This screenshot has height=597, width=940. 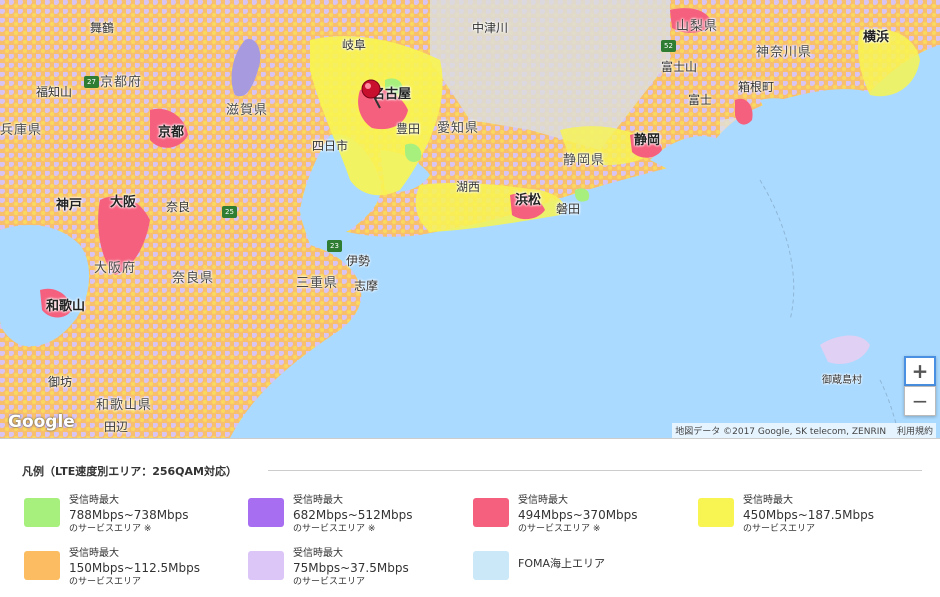 I want to click on legend-item: 受信時最大 75Mbps~37.5Mbps のサービスエリア, so click(x=358, y=572).